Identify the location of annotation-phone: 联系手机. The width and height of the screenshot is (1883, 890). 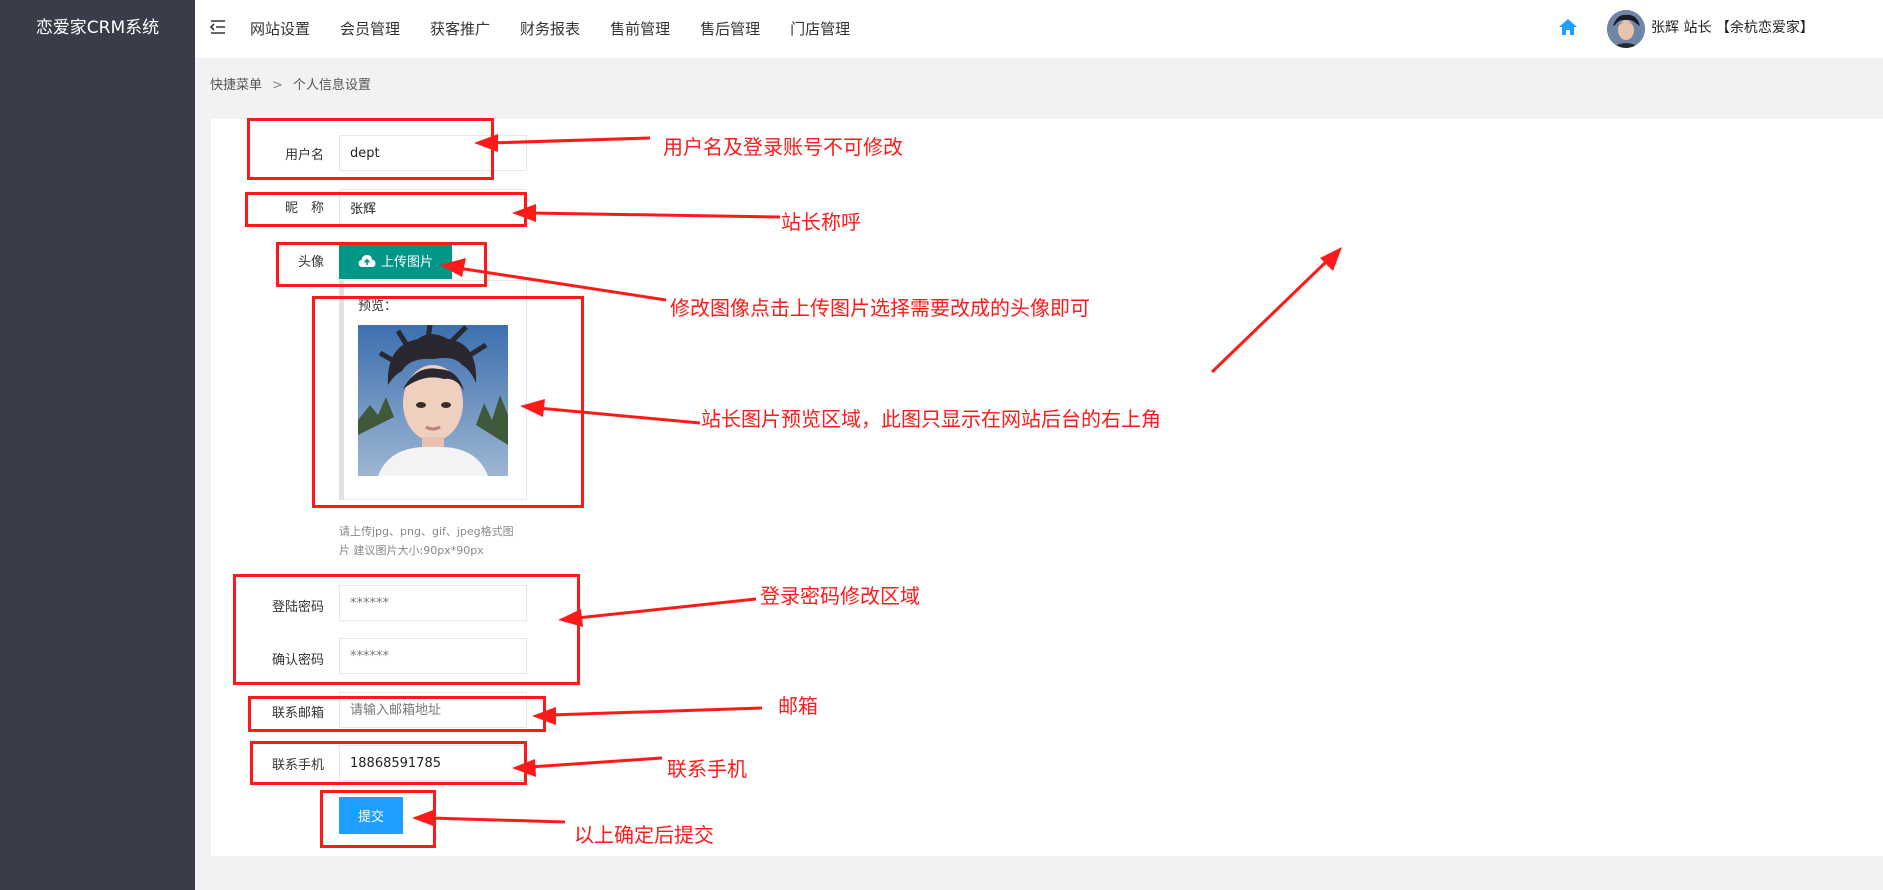
(707, 769).